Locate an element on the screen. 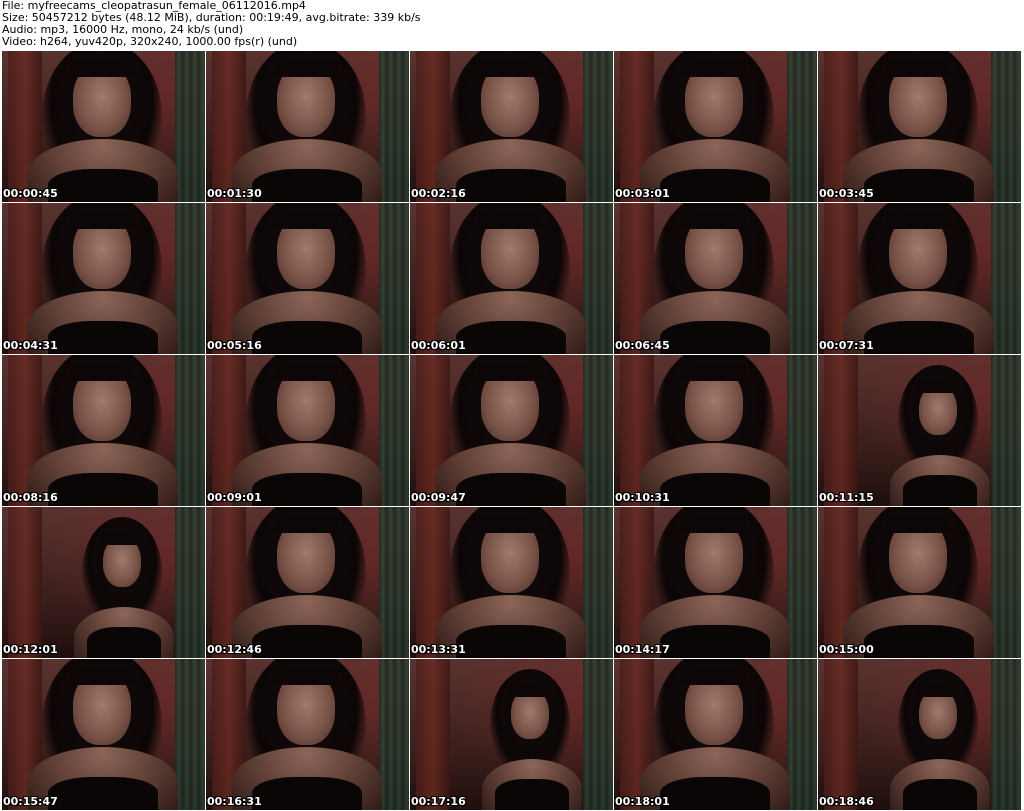  video-thumbnail: 00:17:16 is located at coordinates (511, 734).